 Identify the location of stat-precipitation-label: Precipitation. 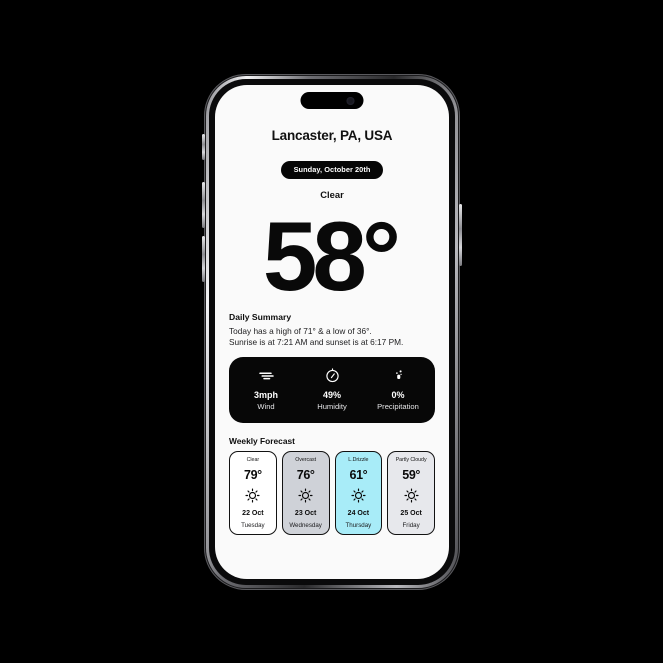
(398, 407).